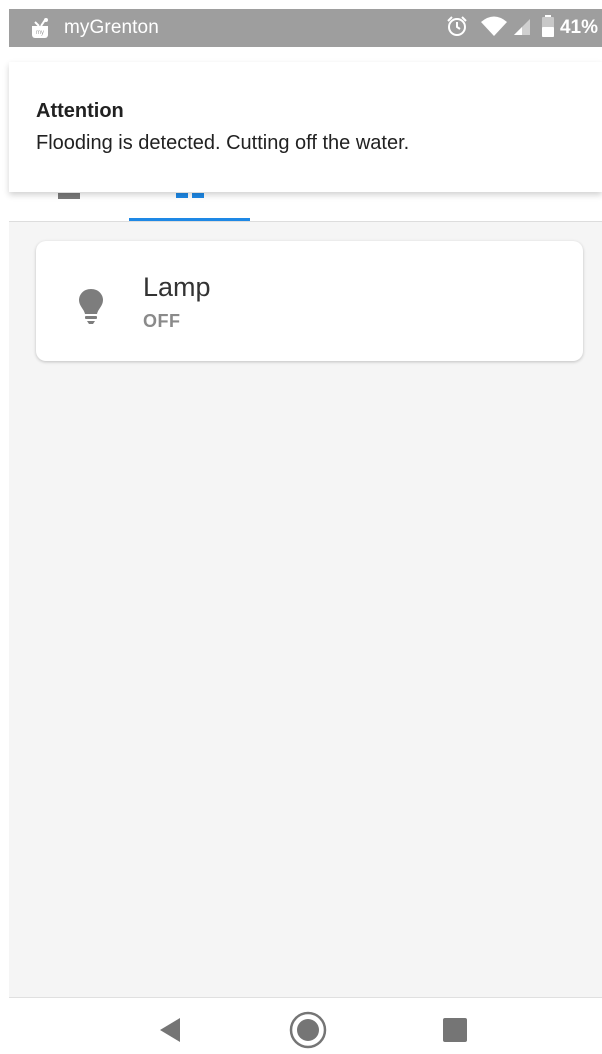 The height and width of the screenshot is (1054, 602). Describe the element at coordinates (494, 28) in the screenshot. I see `wifi-icon` at that location.